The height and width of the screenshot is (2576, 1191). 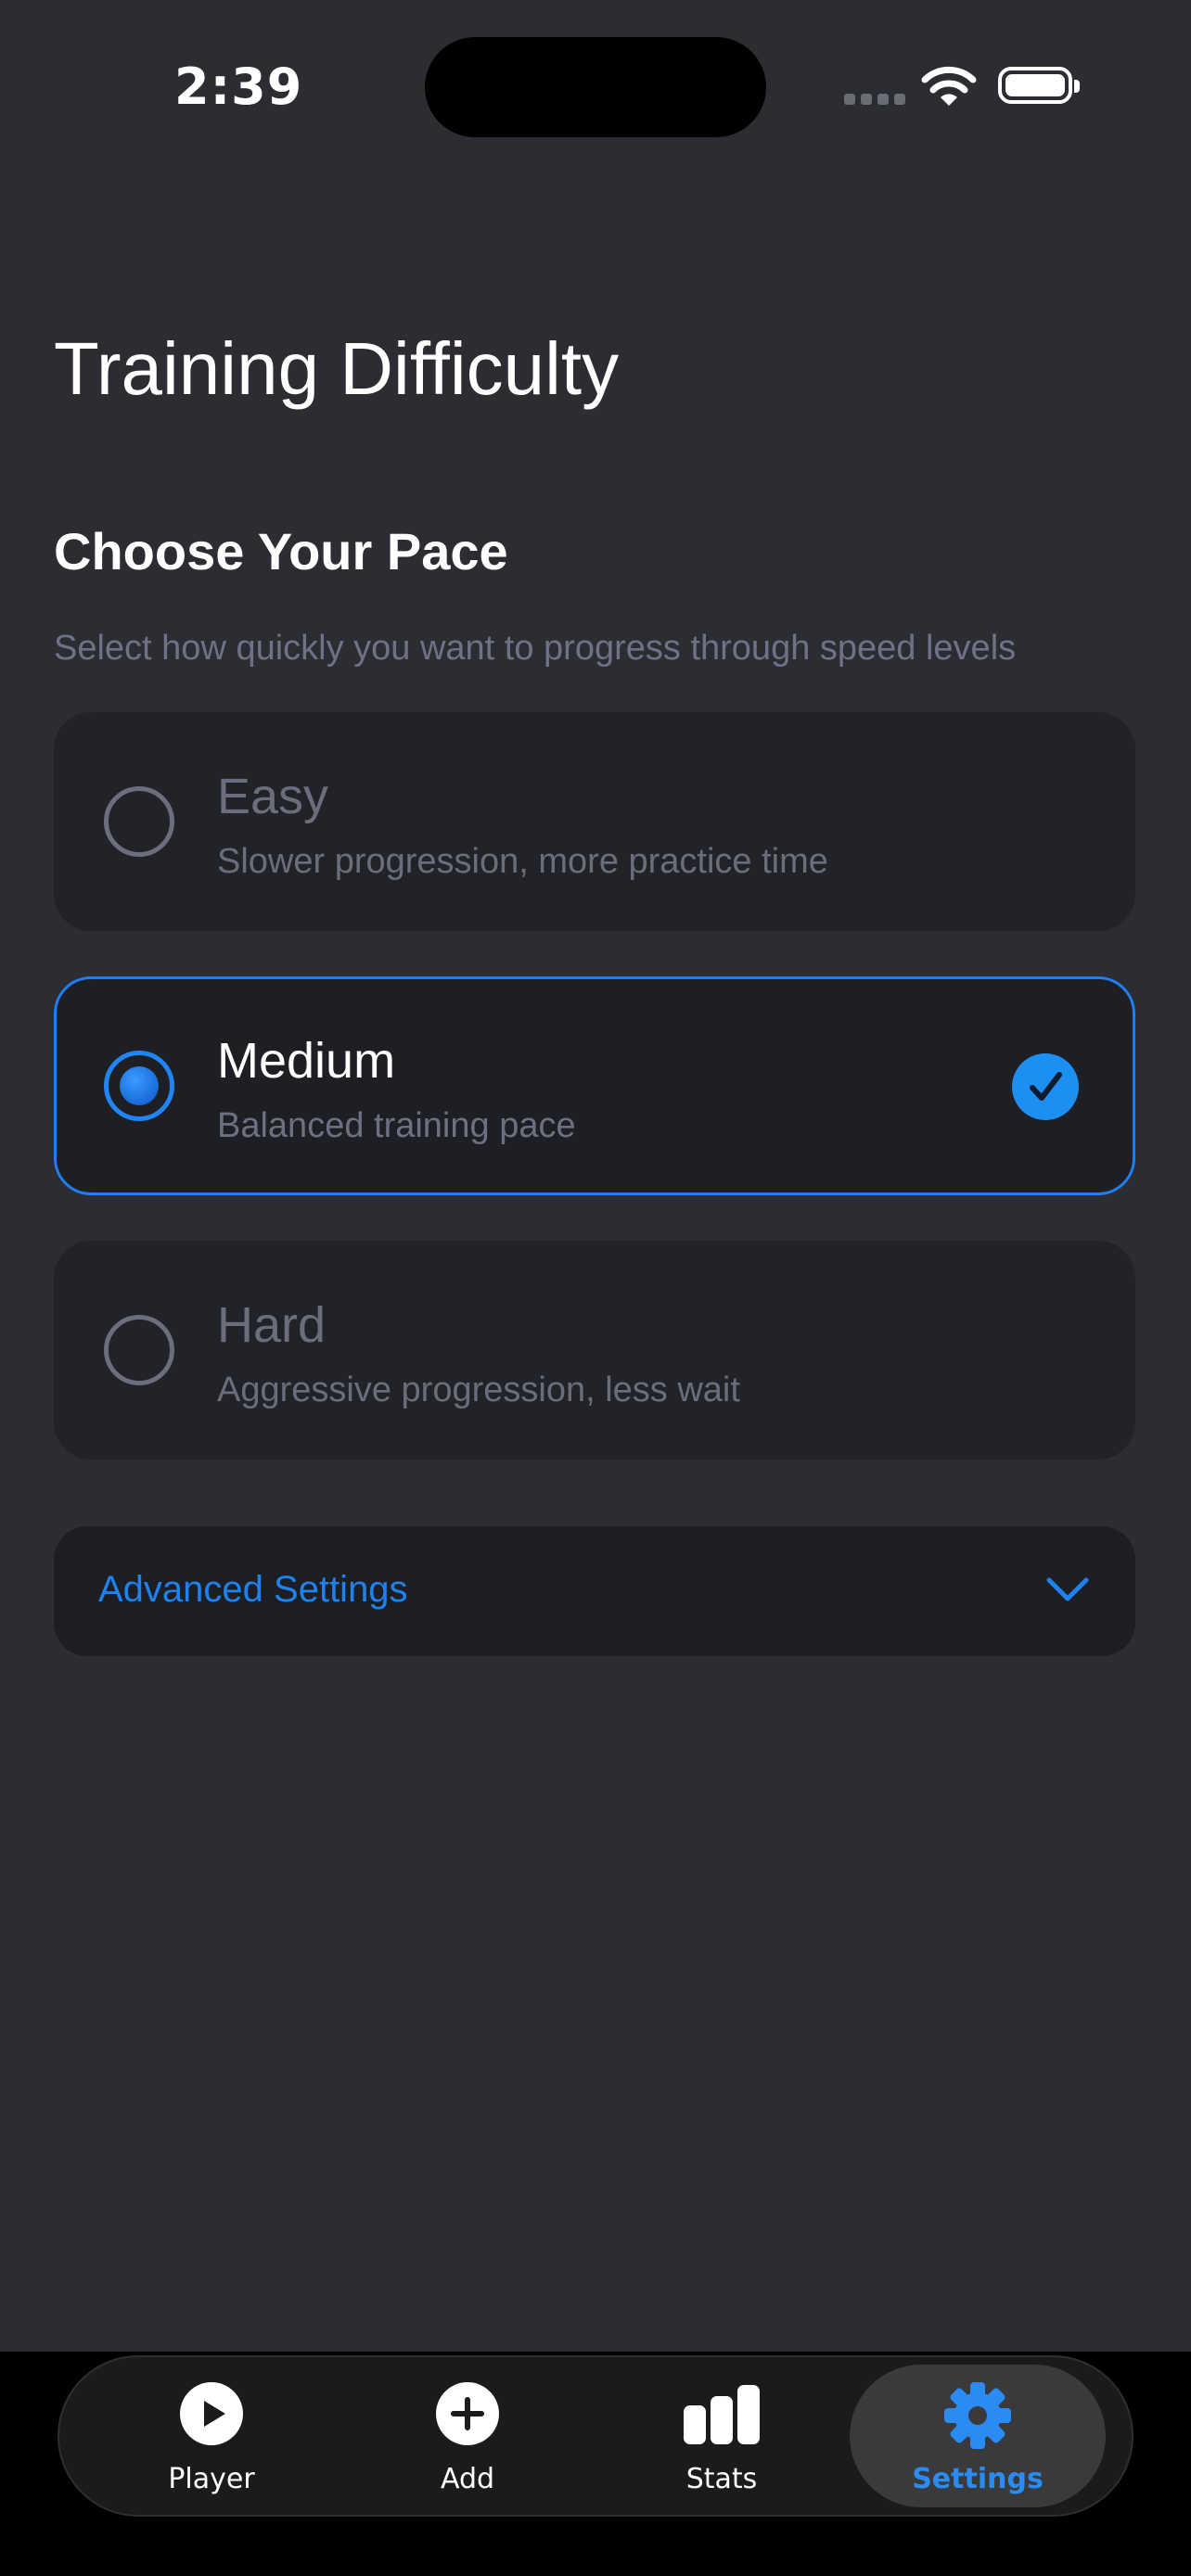 I want to click on advanced-settings-label: Advanced Settings, so click(x=253, y=1589).